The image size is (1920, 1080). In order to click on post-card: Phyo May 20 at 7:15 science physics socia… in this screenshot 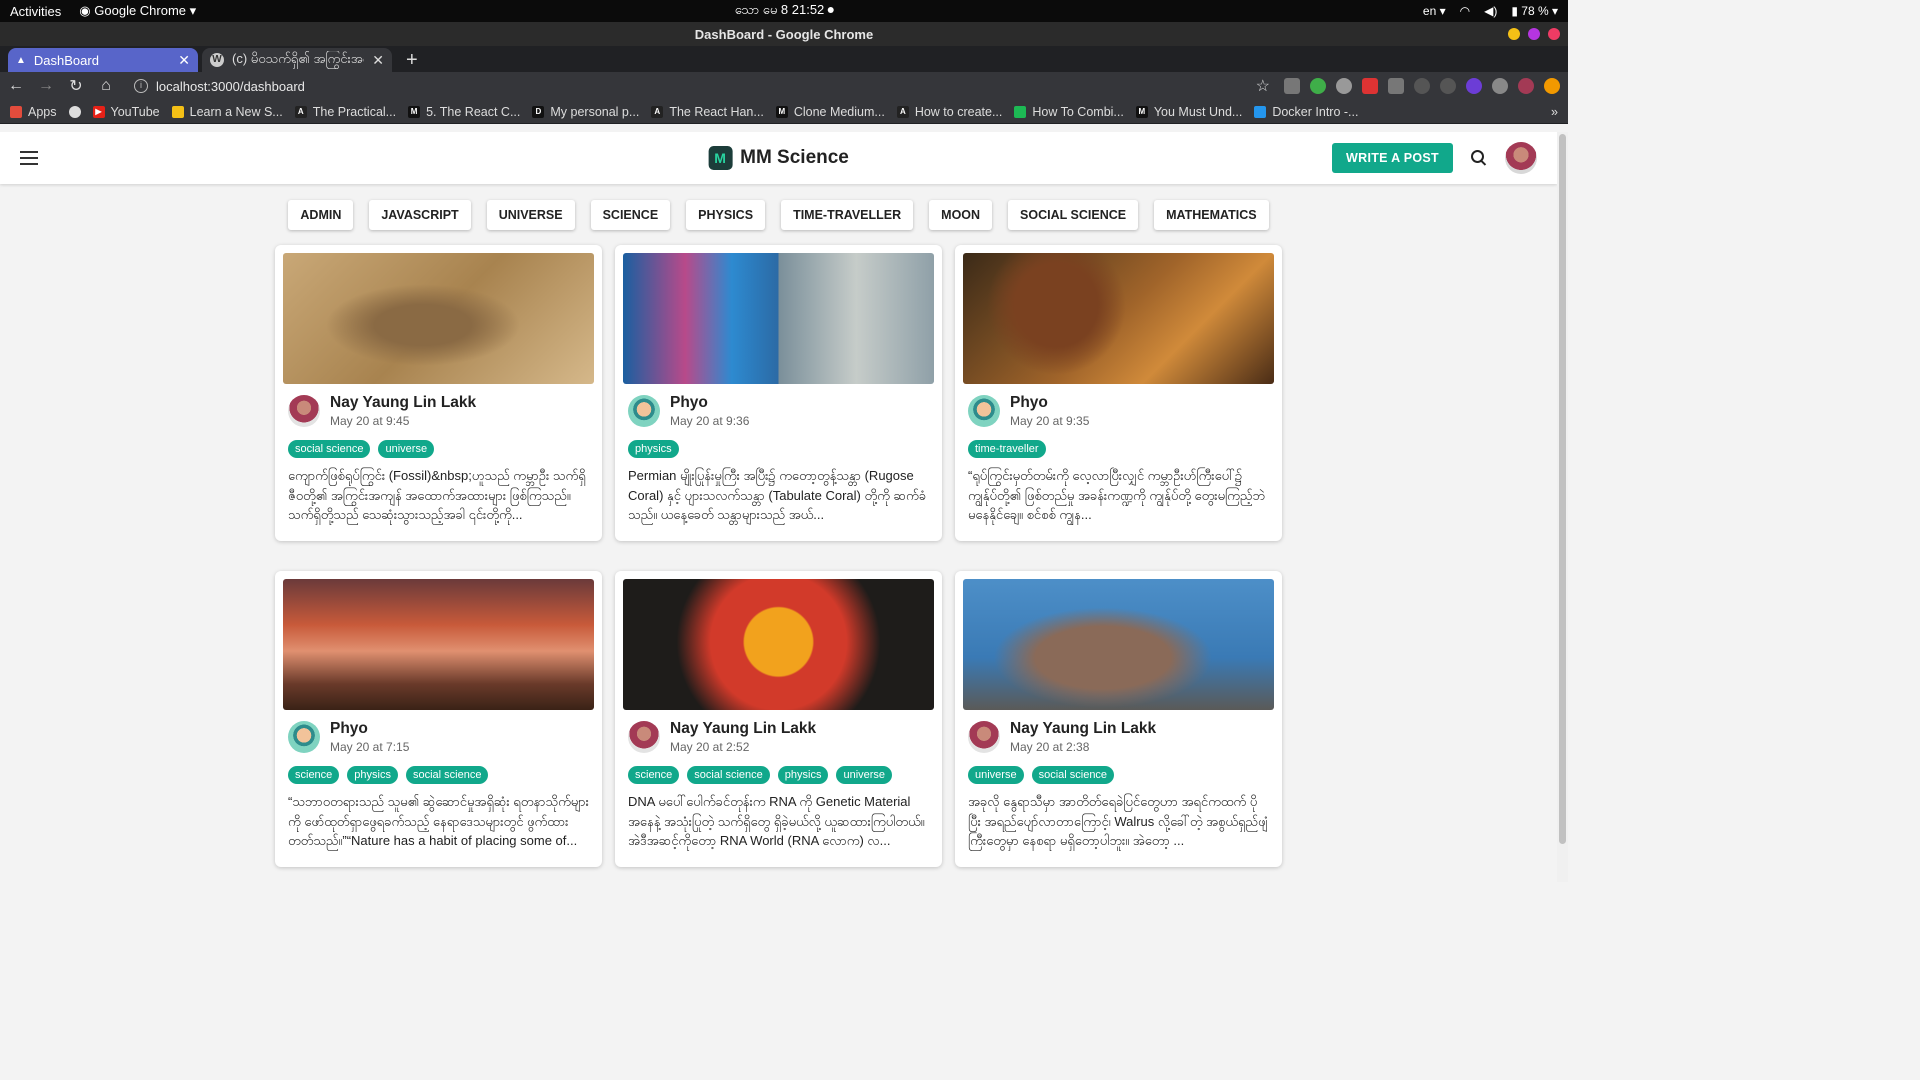, I will do `click(438, 719)`.